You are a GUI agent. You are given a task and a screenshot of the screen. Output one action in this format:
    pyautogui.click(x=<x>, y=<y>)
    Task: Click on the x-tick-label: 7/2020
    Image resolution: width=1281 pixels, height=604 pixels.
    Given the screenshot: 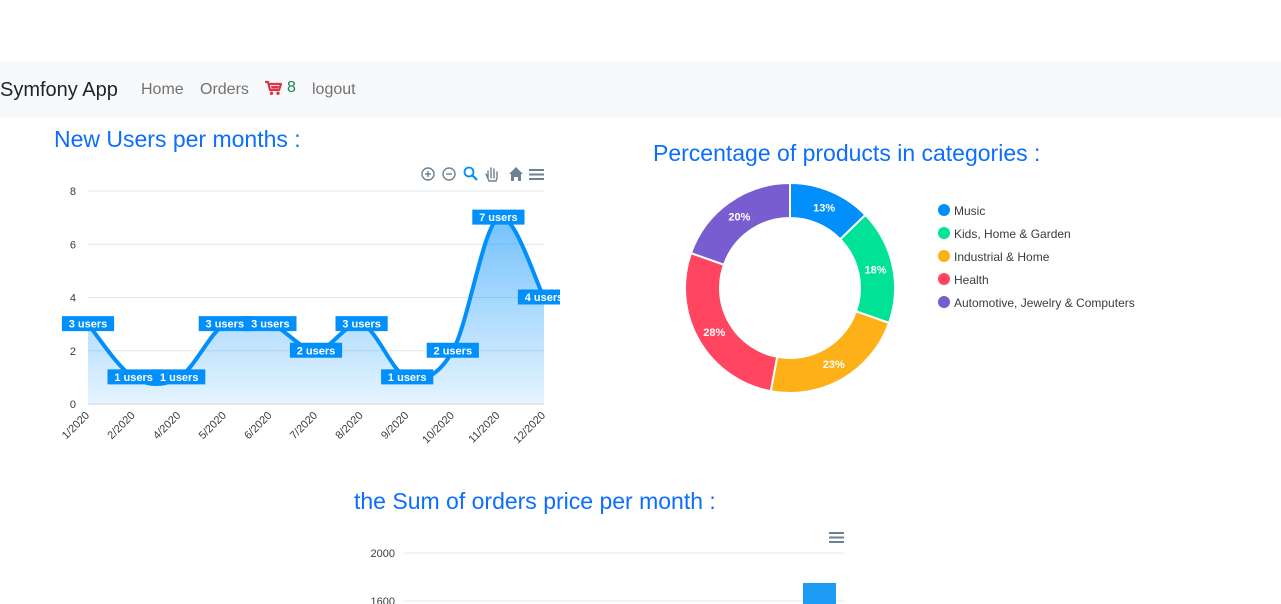 What is the action you would take?
    pyautogui.click(x=304, y=426)
    